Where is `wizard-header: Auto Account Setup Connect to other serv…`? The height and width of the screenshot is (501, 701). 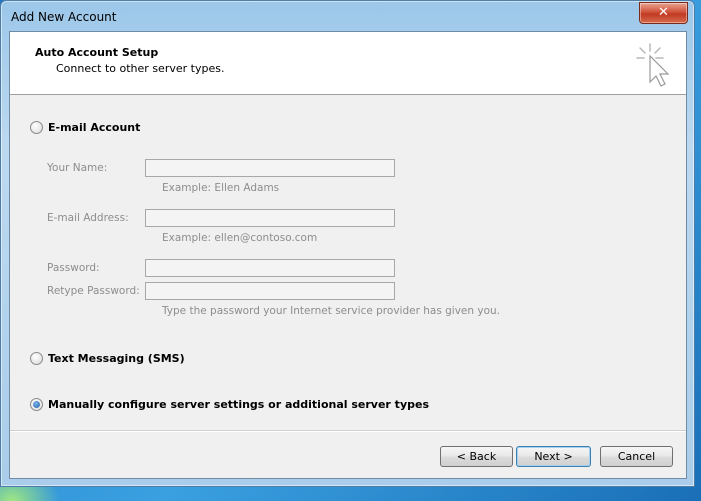 wizard-header: Auto Account Setup Connect to other serv… is located at coordinates (348, 63).